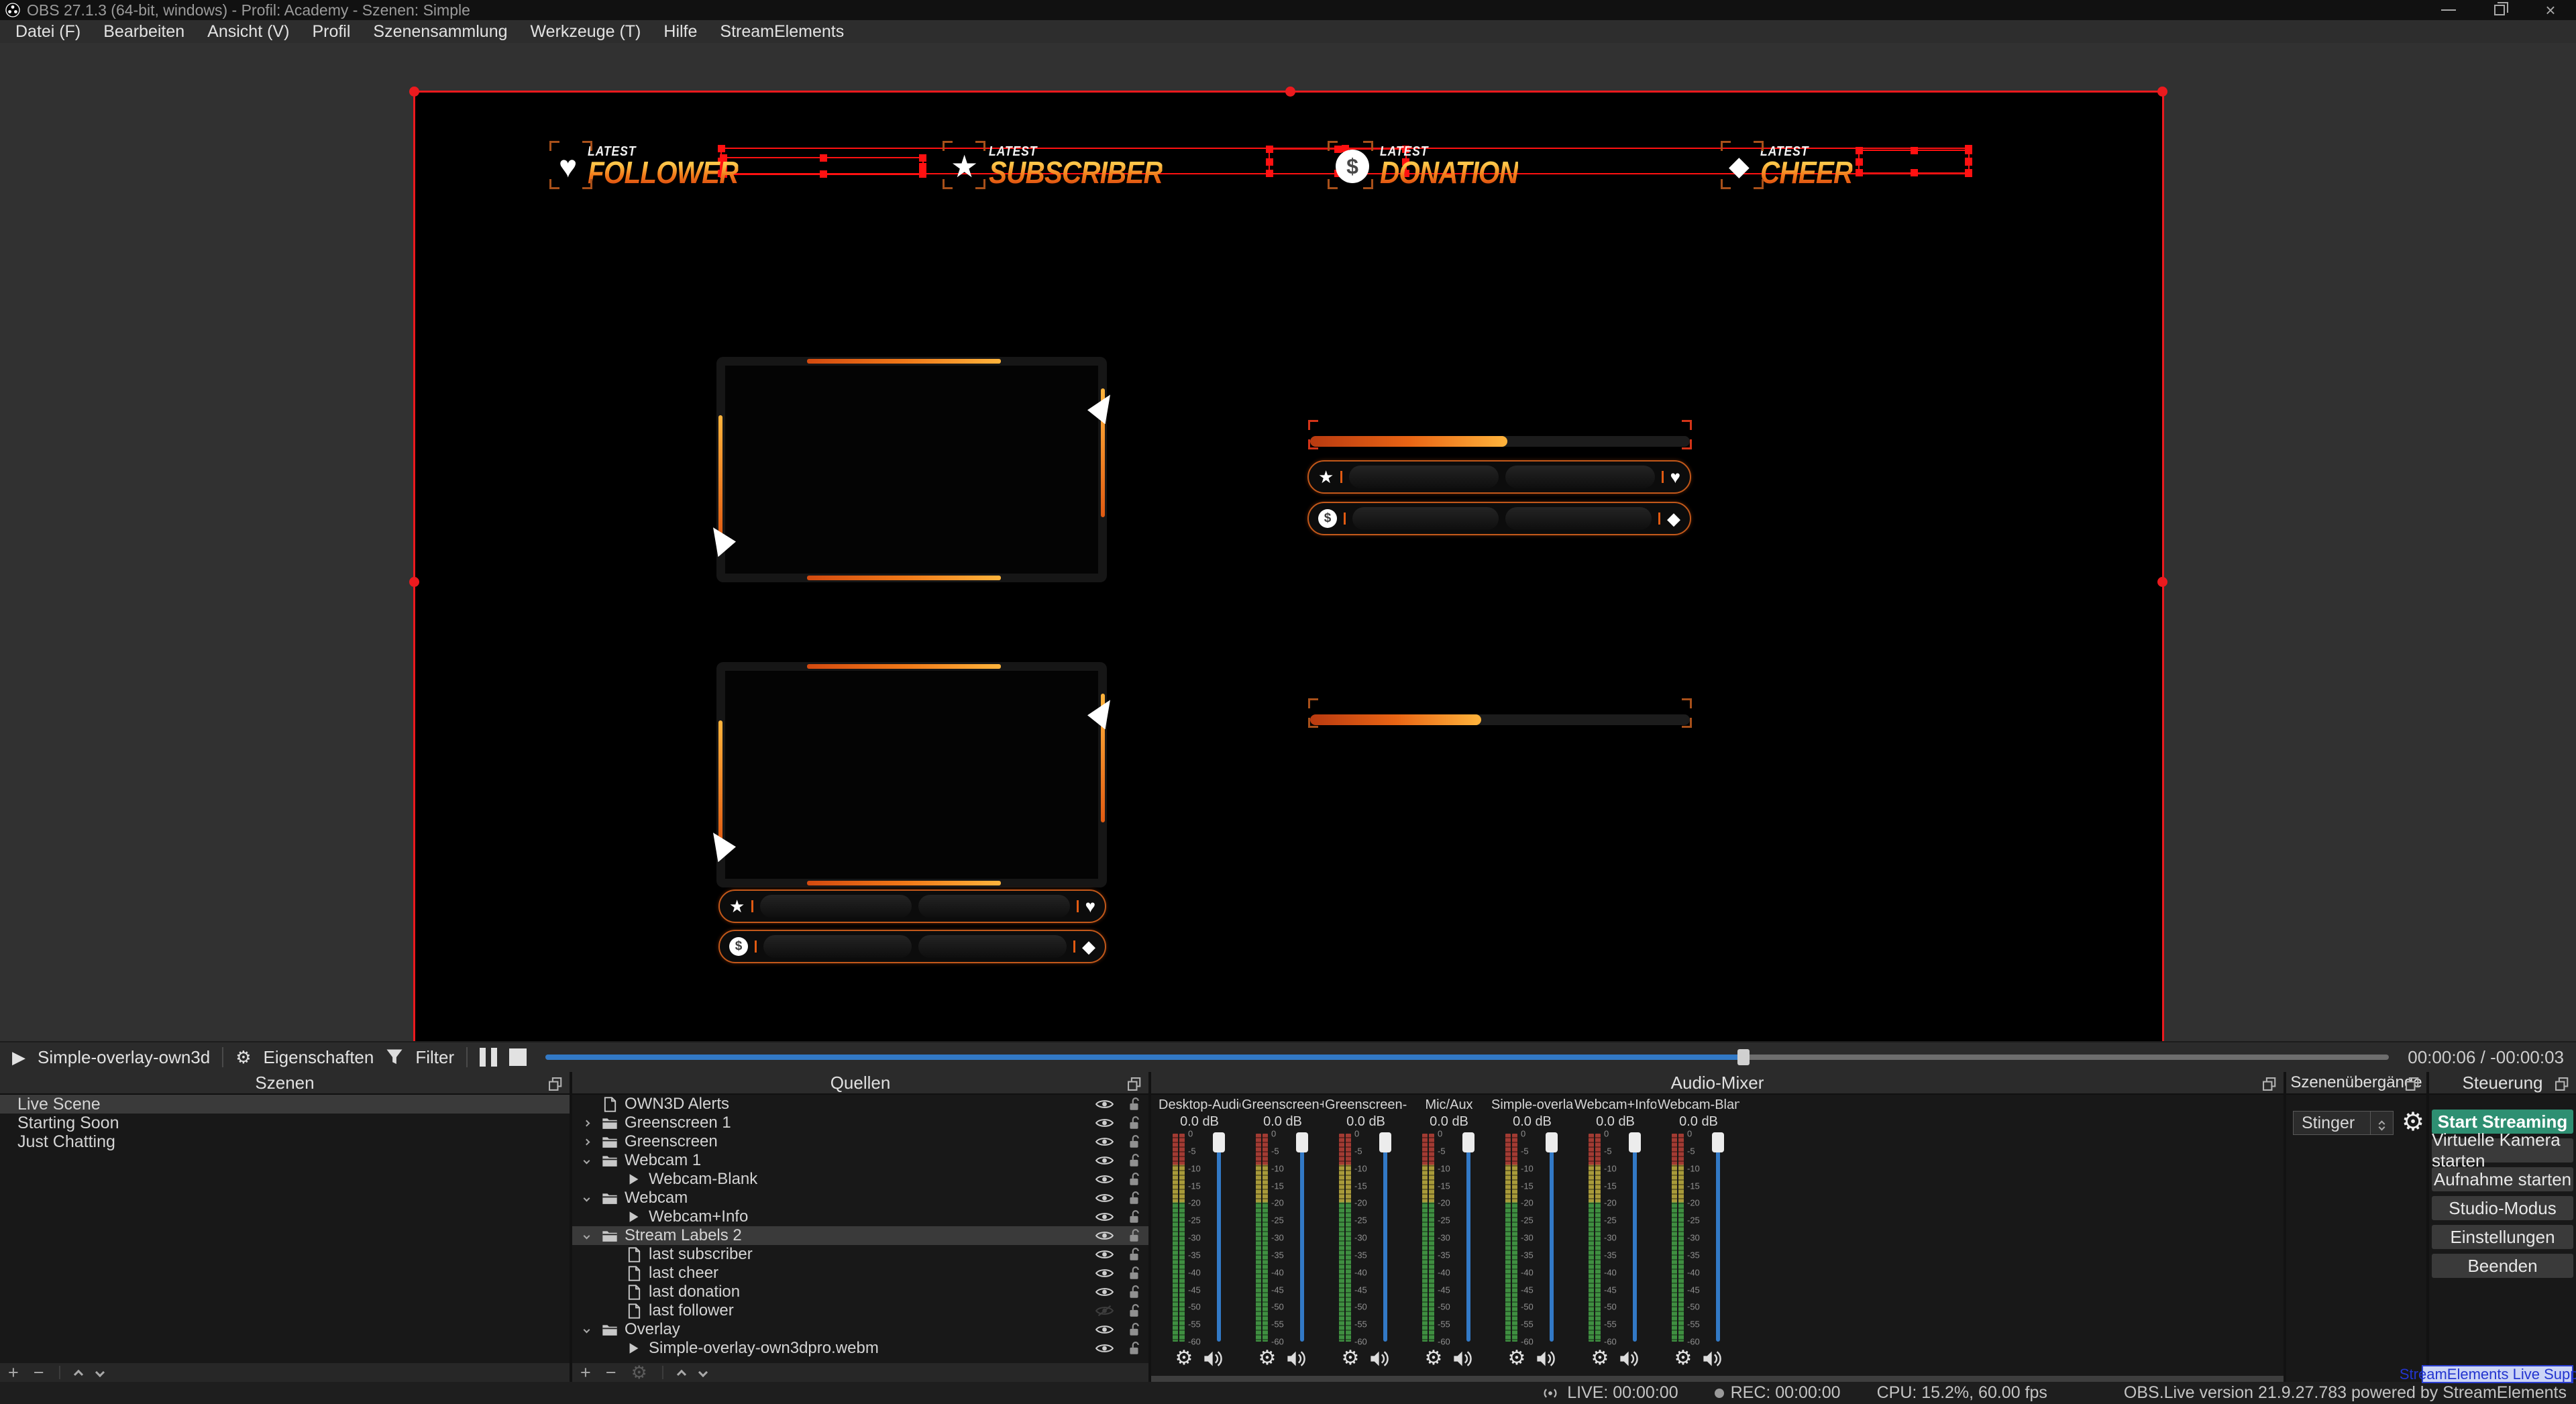 This screenshot has width=2576, height=1404. Describe the element at coordinates (639, 1372) in the screenshot. I see `source-properties-button: ⚙` at that location.